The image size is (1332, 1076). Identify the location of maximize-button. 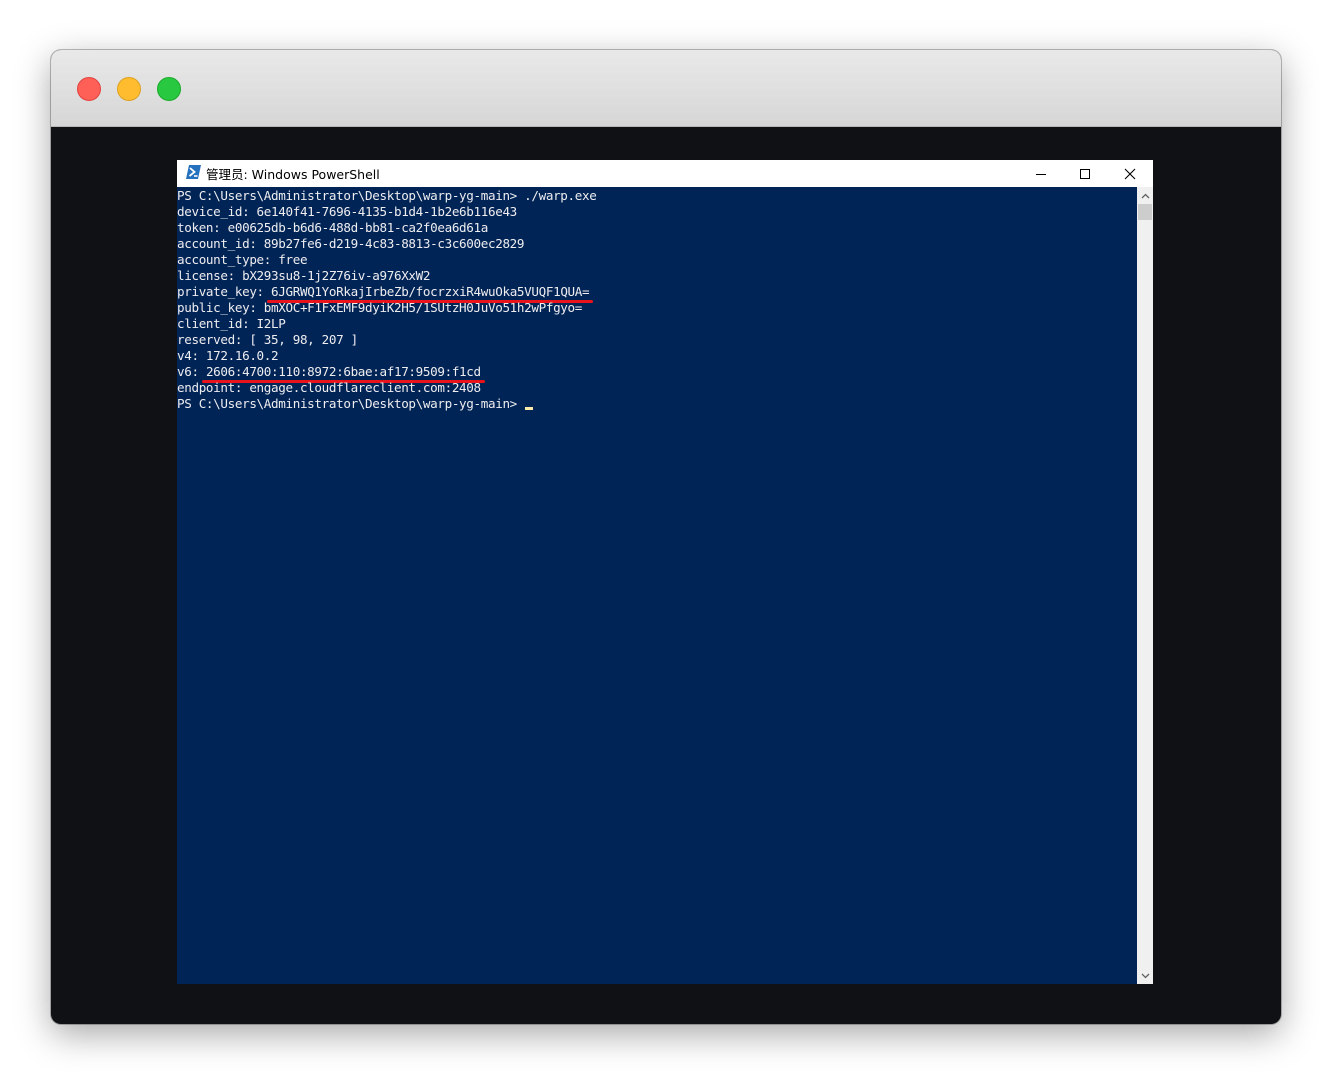
(1085, 173).